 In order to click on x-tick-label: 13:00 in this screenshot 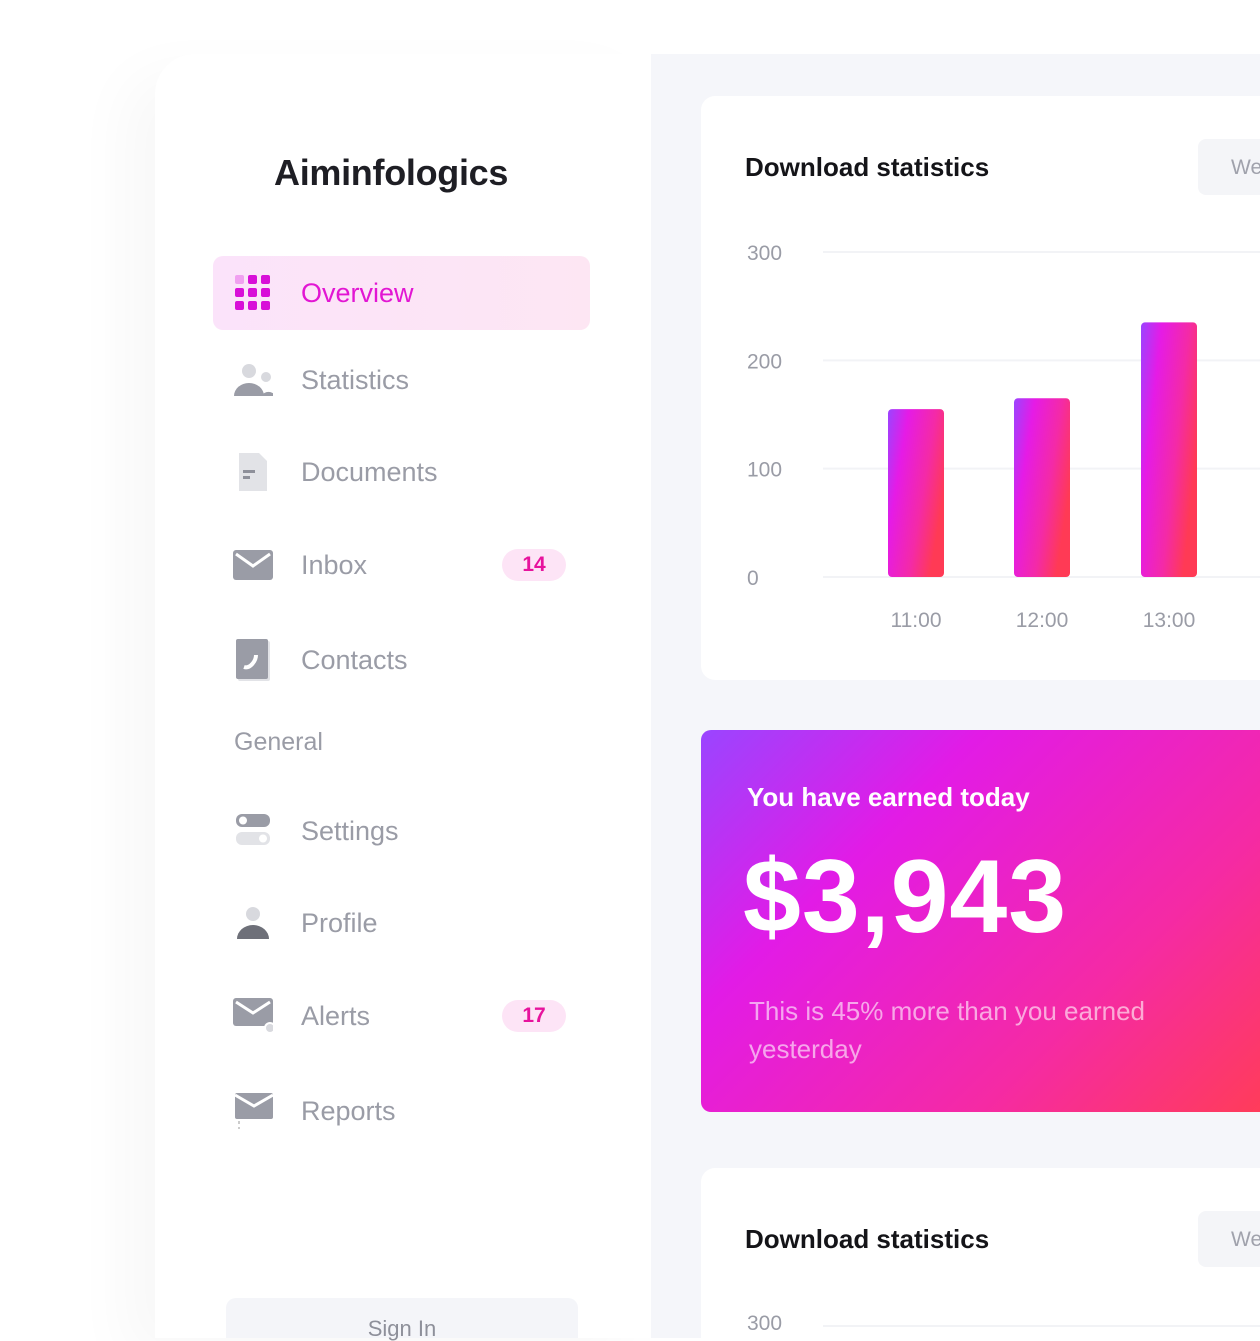, I will do `click(1169, 620)`.